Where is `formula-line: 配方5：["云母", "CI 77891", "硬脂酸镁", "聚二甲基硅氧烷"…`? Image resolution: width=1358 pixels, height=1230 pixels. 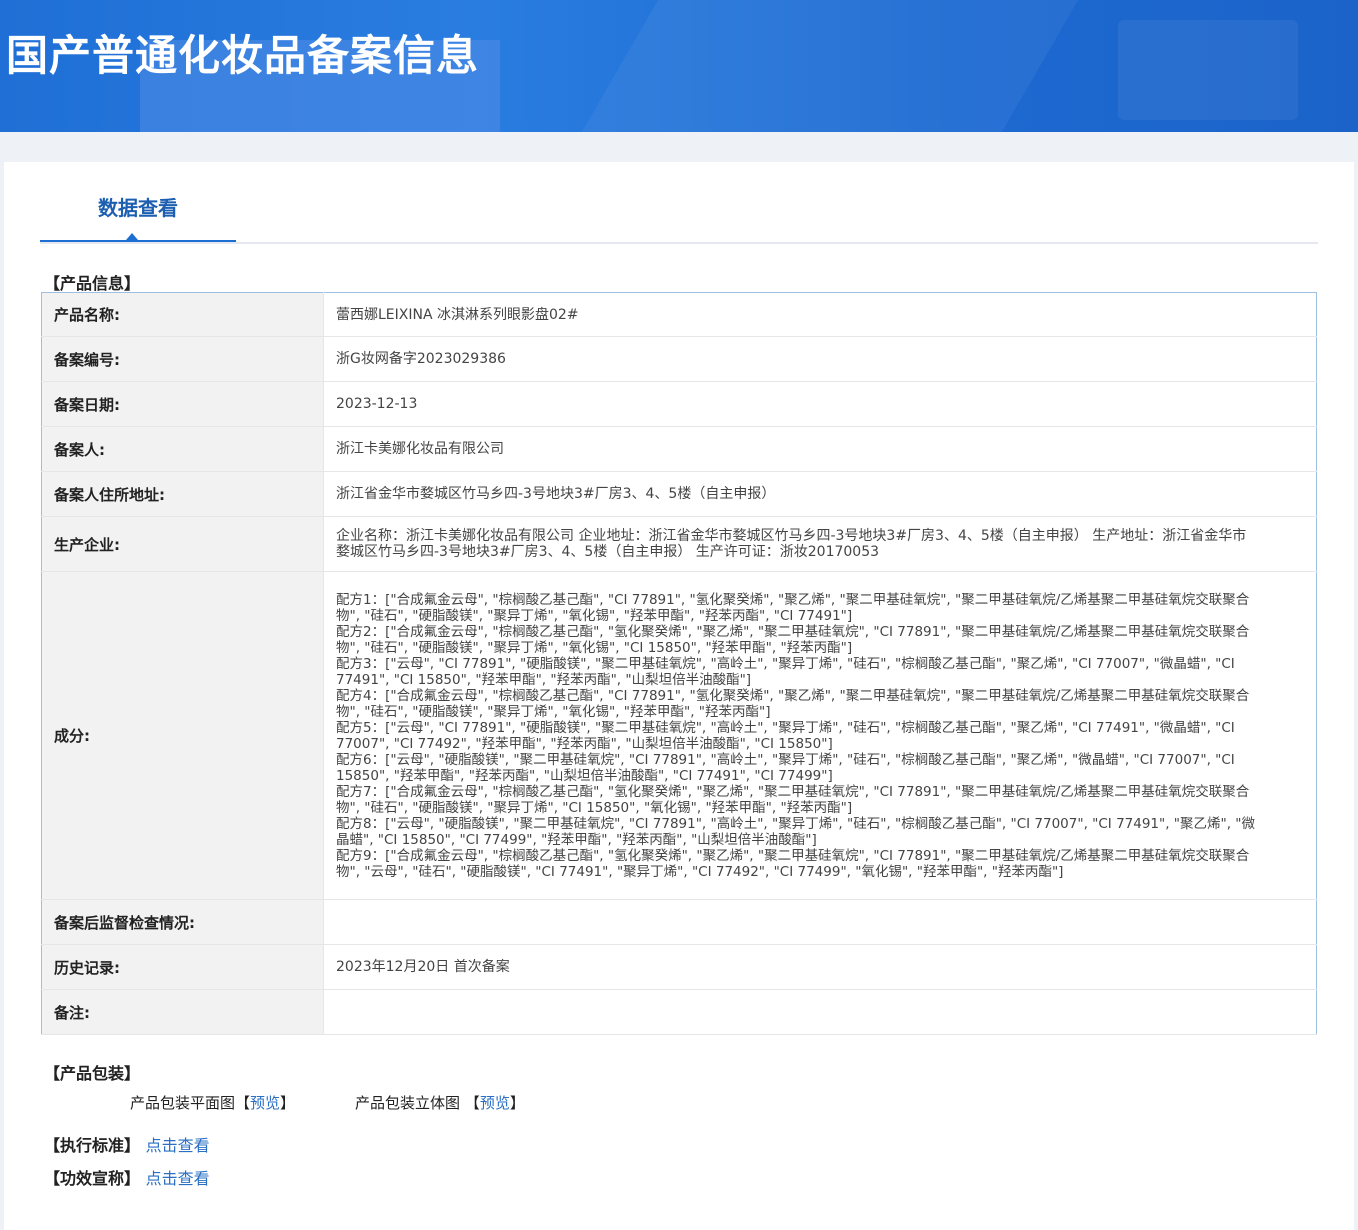 formula-line: 配方5：["云母", "CI 77891", "硬脂酸镁", "聚二甲基硅氧烷"… is located at coordinates (785, 735).